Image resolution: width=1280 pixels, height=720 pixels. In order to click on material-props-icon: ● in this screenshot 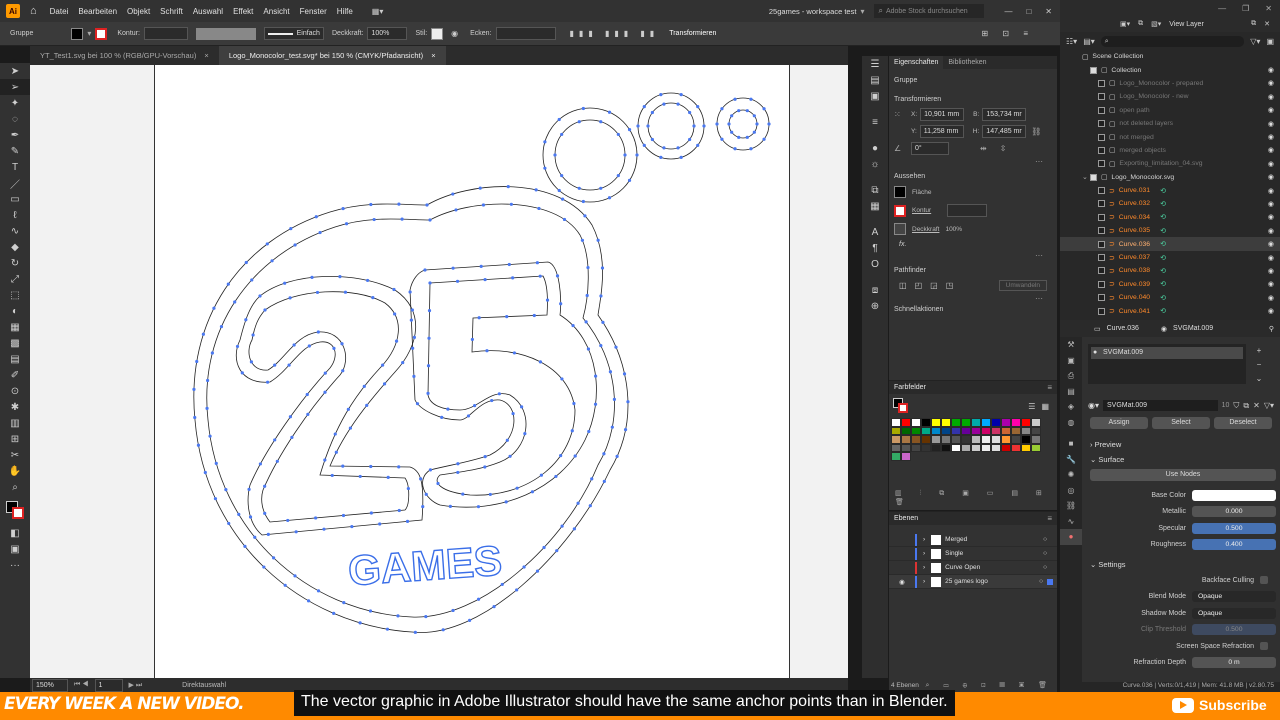, I will do `click(1071, 537)`.